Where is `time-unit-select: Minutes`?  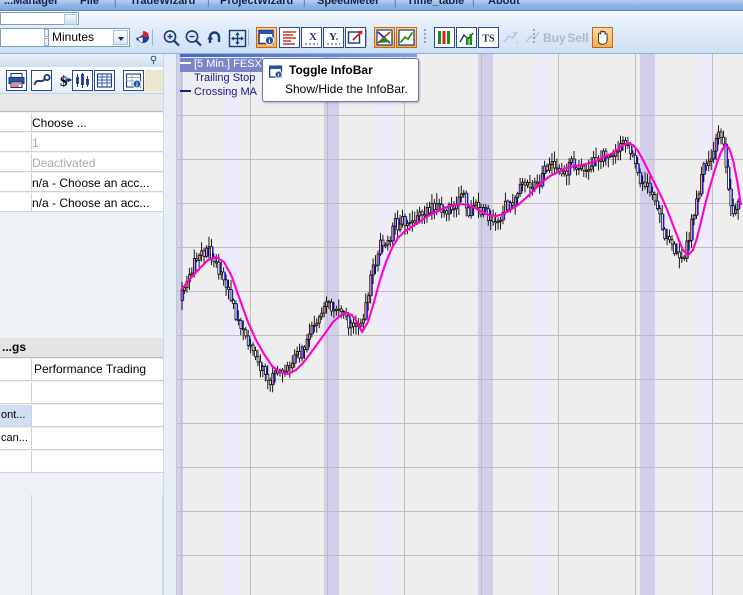 time-unit-select: Minutes is located at coordinates (89, 37).